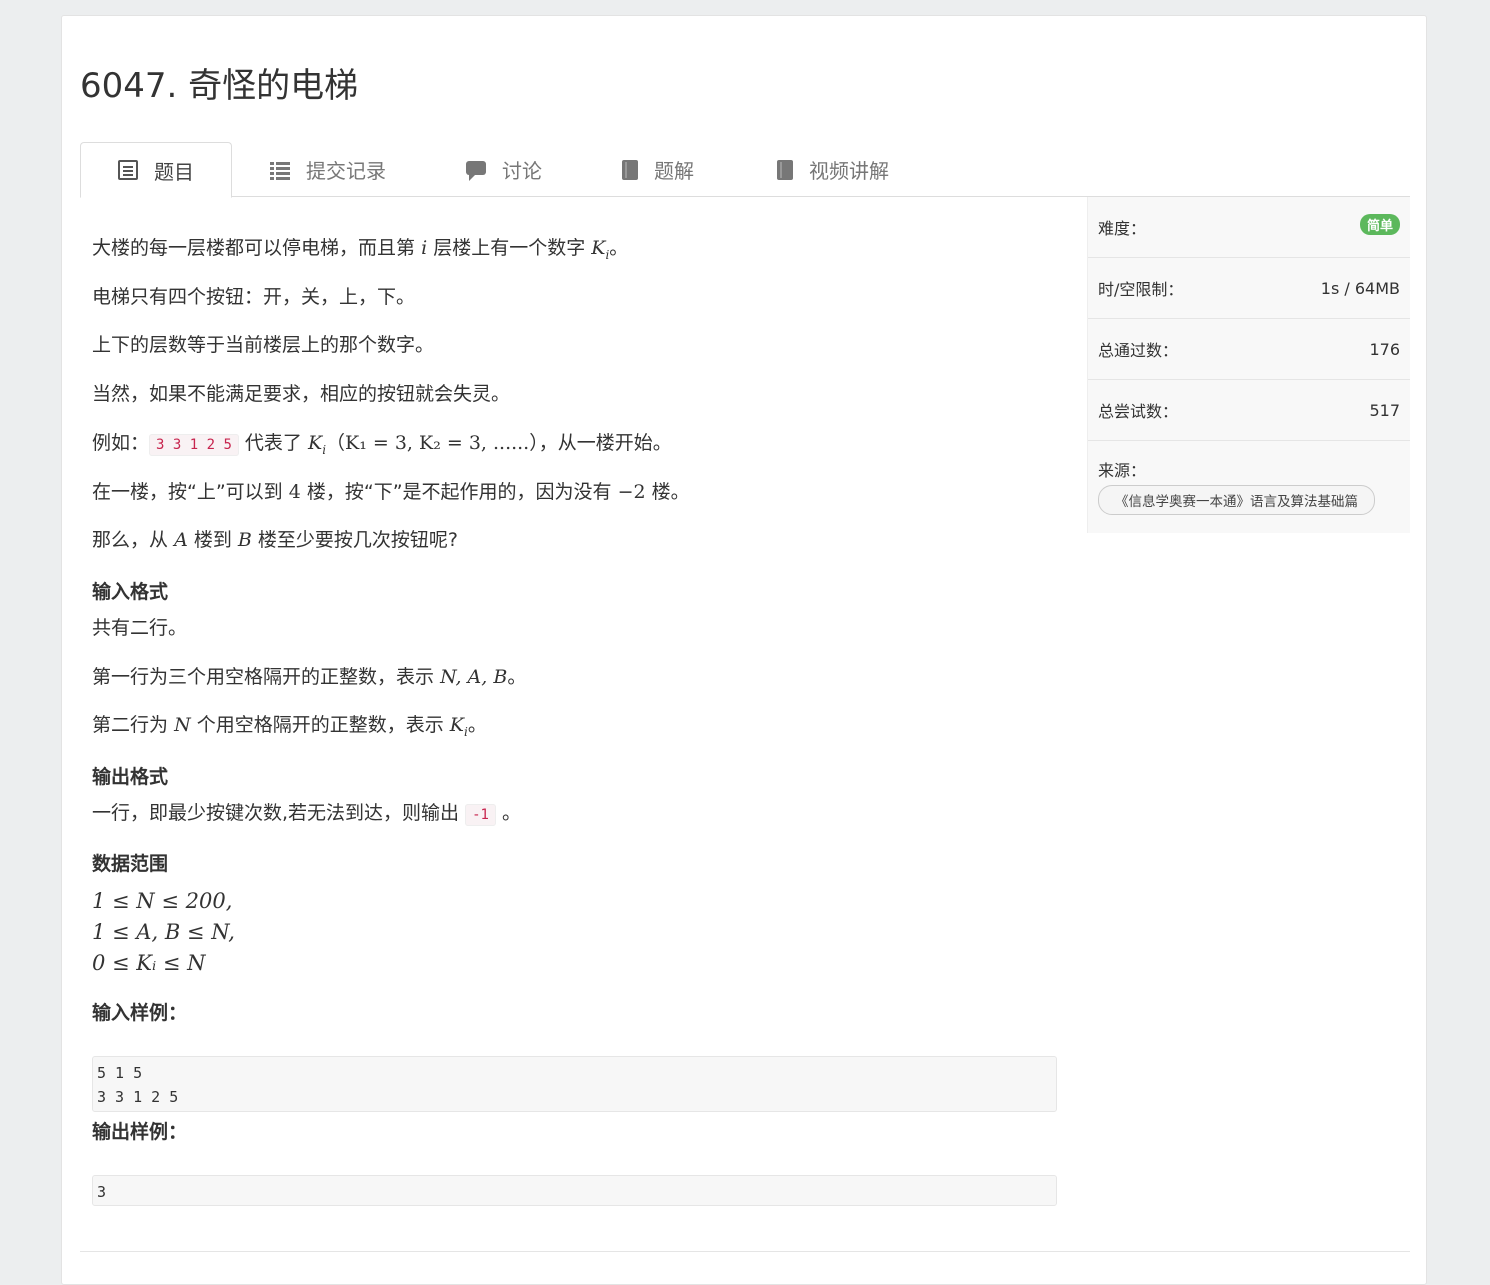  Describe the element at coordinates (849, 171) in the screenshot. I see `tab-label: 视频讲解` at that location.